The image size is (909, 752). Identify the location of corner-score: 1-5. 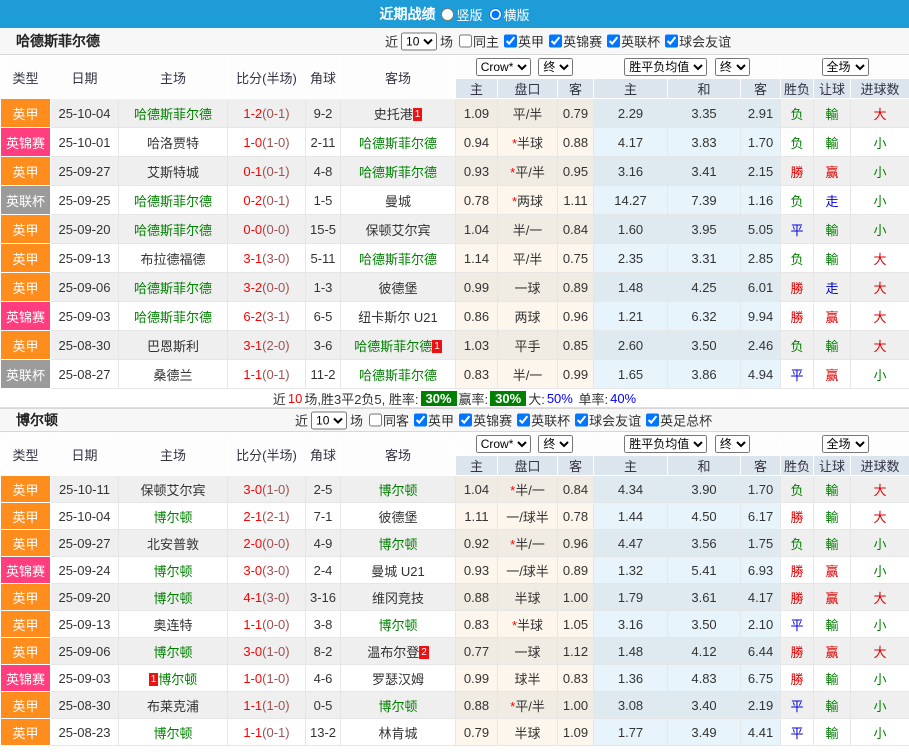
(323, 200).